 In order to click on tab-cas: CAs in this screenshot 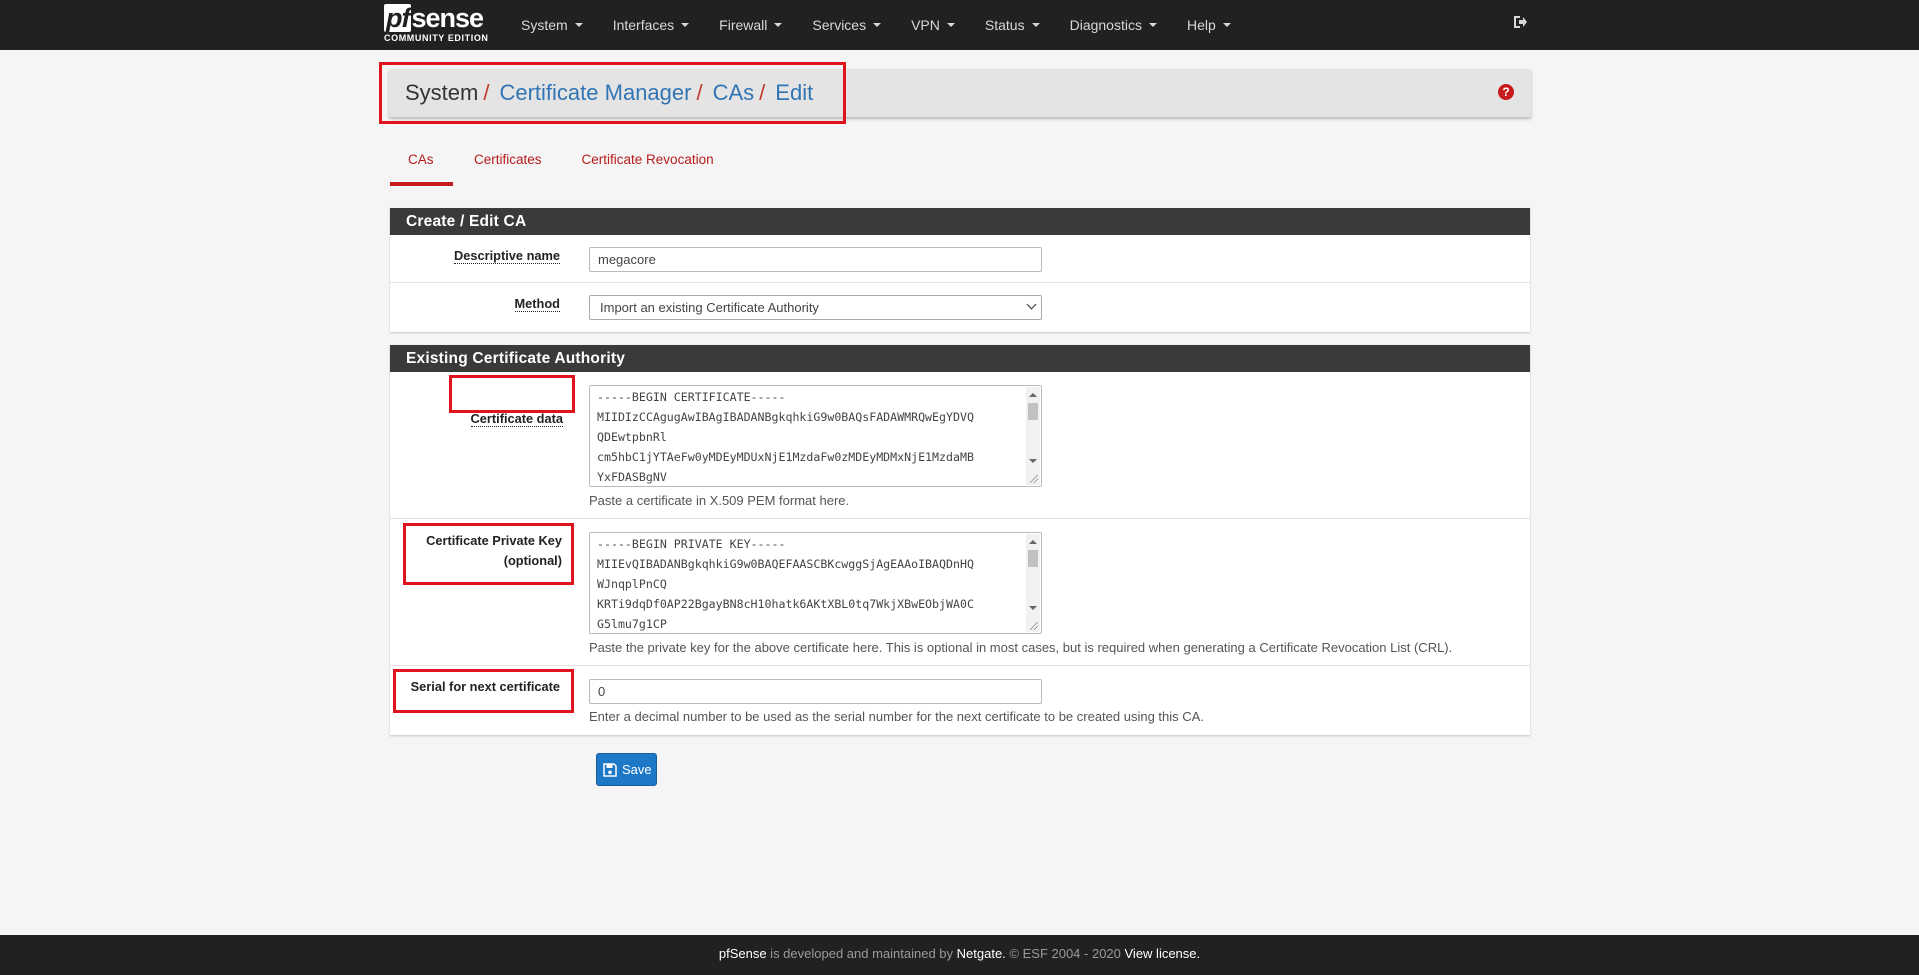, I will do `click(421, 163)`.